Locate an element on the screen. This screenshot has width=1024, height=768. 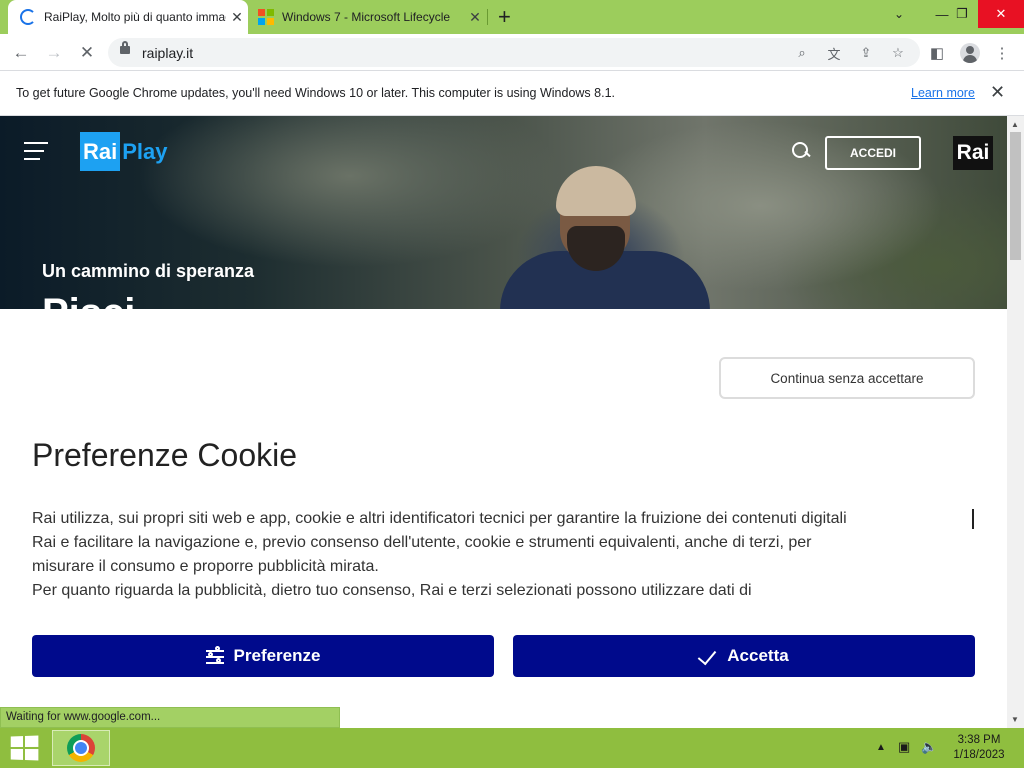
page-scrollbar: ▲ ▼ is located at coordinates (1015, 422).